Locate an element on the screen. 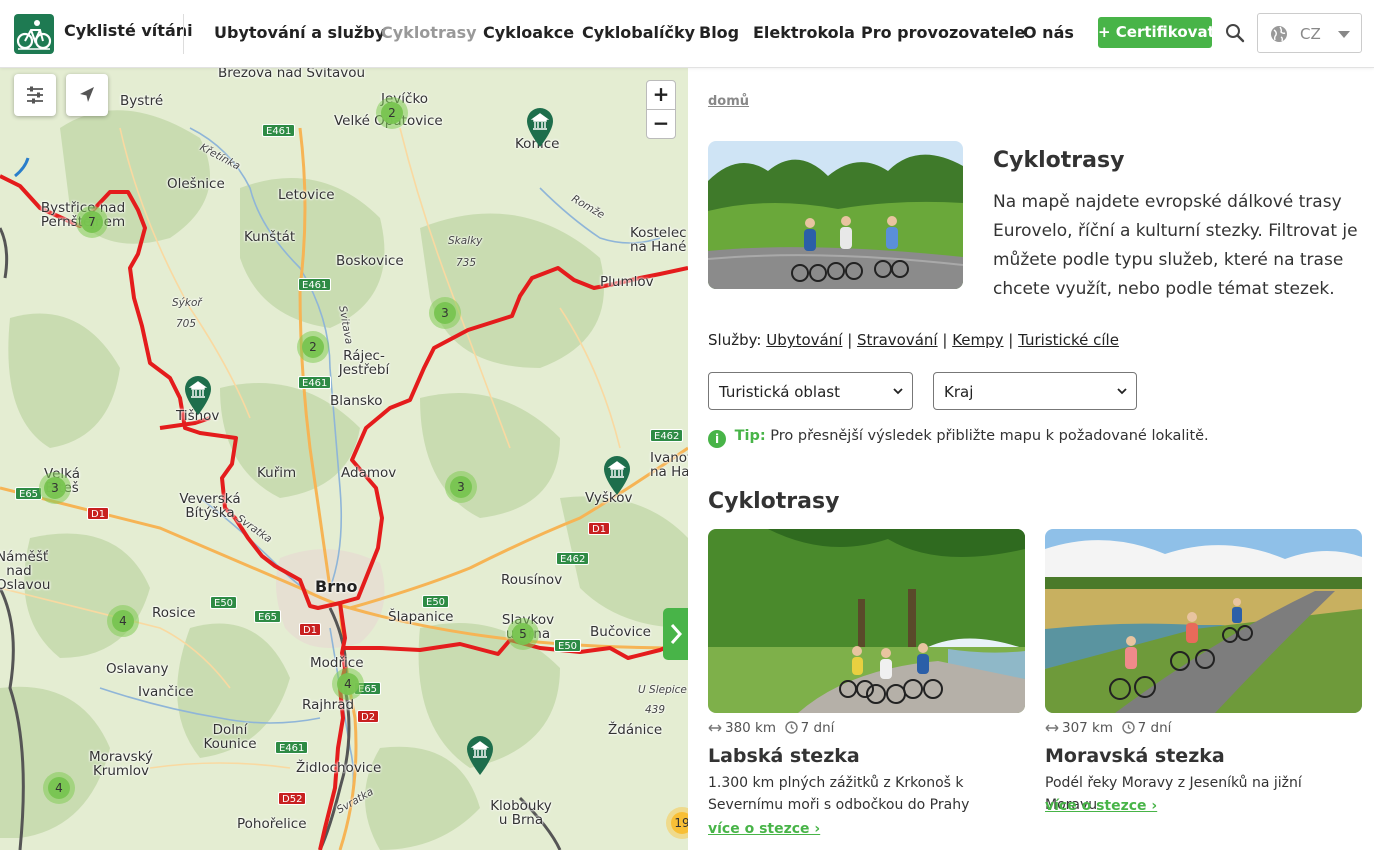 The image size is (1374, 850). map-label-namest: Náměšť nad Oslavou is located at coordinates (25, 571).